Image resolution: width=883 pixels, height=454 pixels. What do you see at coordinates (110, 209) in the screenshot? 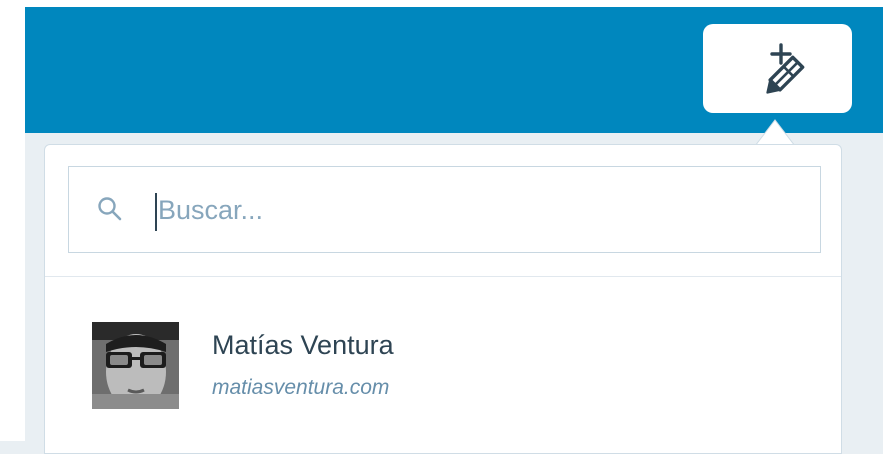
I see `search-icon` at bounding box center [110, 209].